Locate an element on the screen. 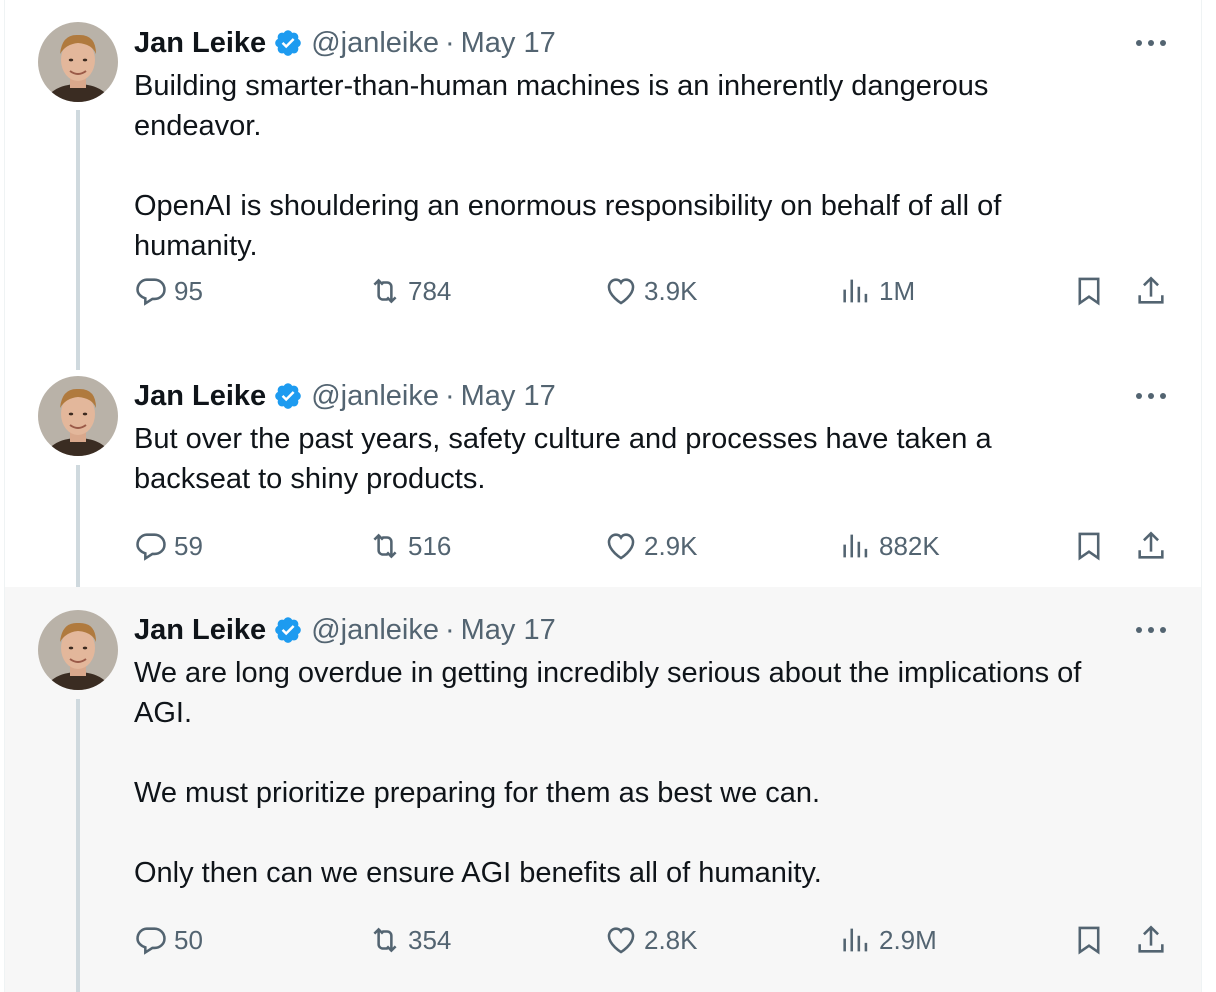 This screenshot has width=1216, height=992. views-button: 1M is located at coordinates (877, 291).